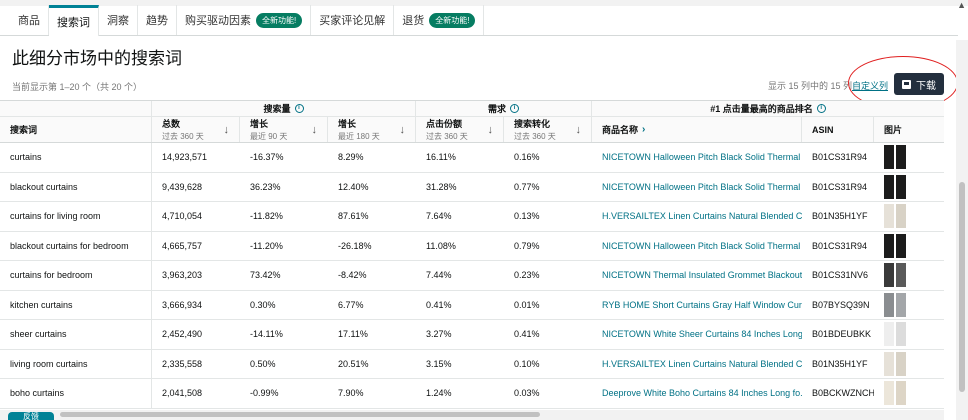  What do you see at coordinates (439, 20) in the screenshot?
I see `tab-returns: 退货 全新功能!` at bounding box center [439, 20].